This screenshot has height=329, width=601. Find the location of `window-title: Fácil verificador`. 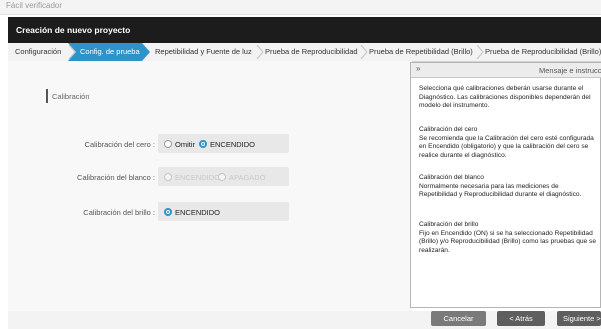

window-title: Fácil verificador is located at coordinates (34, 5).